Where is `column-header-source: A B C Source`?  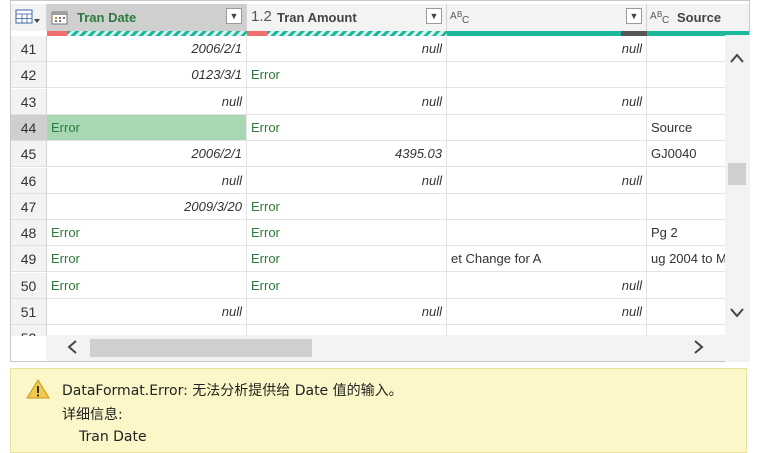 column-header-source: A B C Source is located at coordinates (698, 17).